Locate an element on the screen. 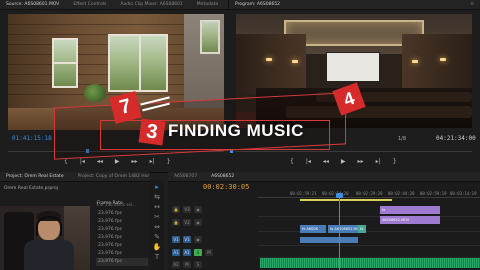 This screenshot has width=480, height=270. program-go-to-in-button: |◂ is located at coordinates (308, 161).